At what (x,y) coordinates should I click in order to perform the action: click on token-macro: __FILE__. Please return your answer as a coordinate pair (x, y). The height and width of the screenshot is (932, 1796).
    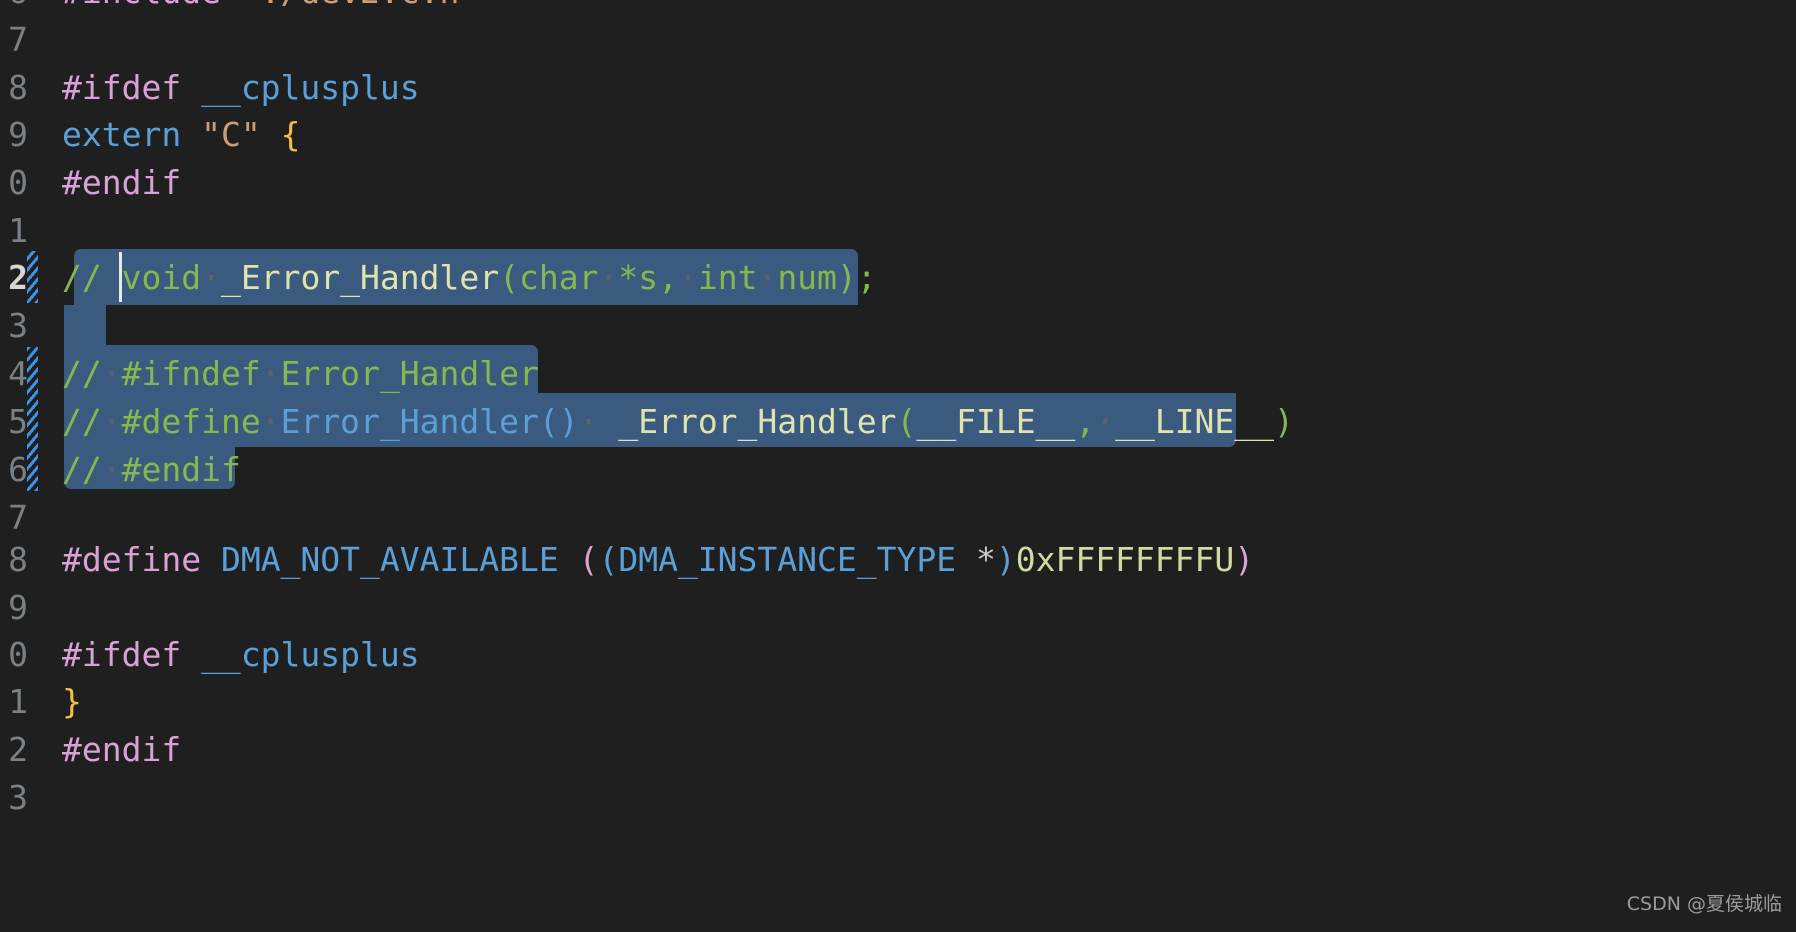
    Looking at the image, I should click on (996, 421).